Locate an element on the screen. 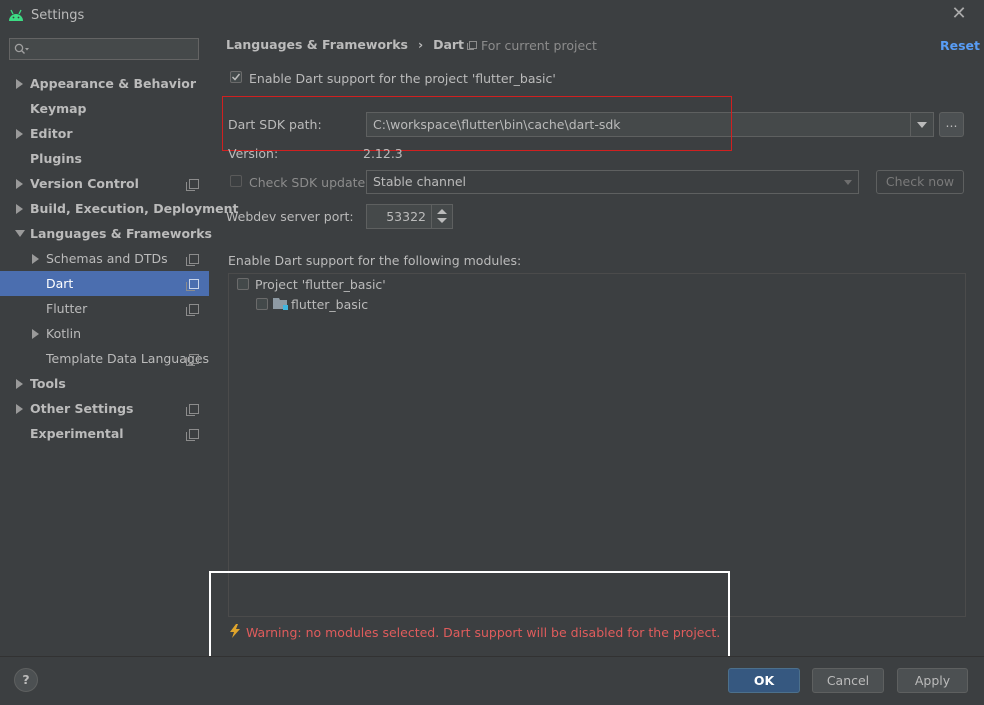  checkmark-icon is located at coordinates (236, 77).